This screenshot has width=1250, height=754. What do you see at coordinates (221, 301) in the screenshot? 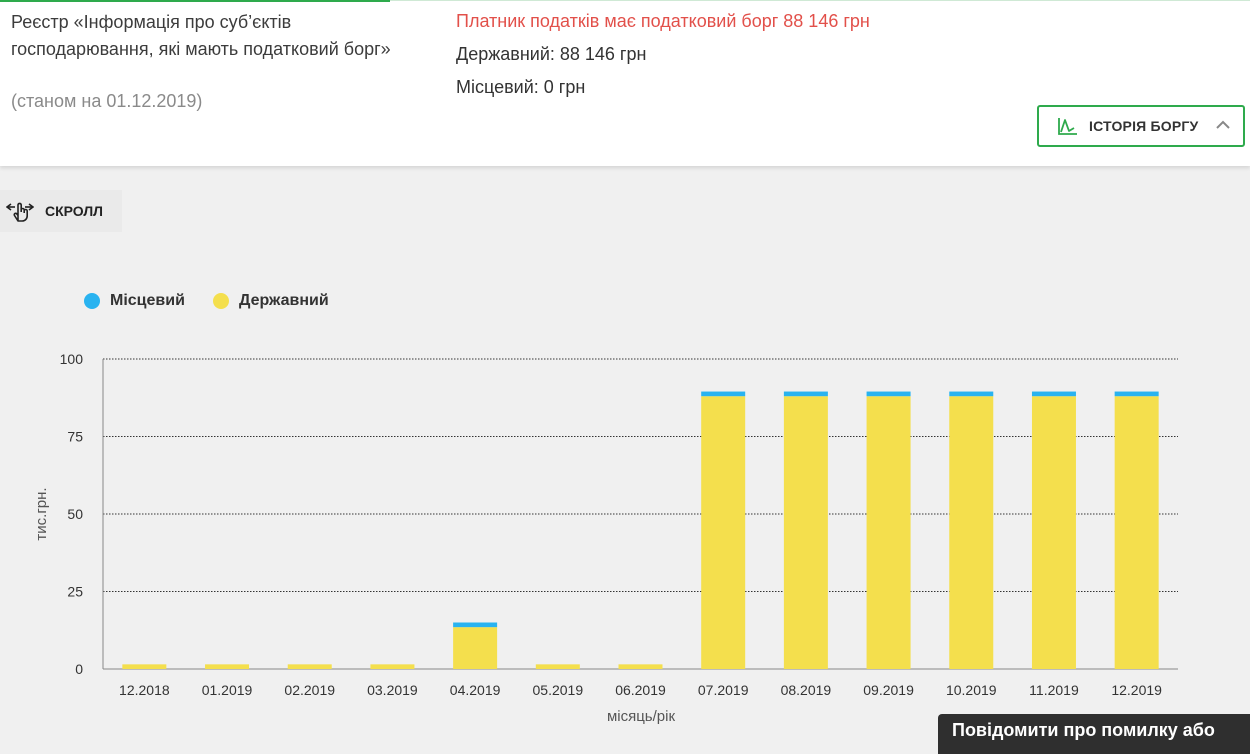
I see `legend-state-dot` at bounding box center [221, 301].